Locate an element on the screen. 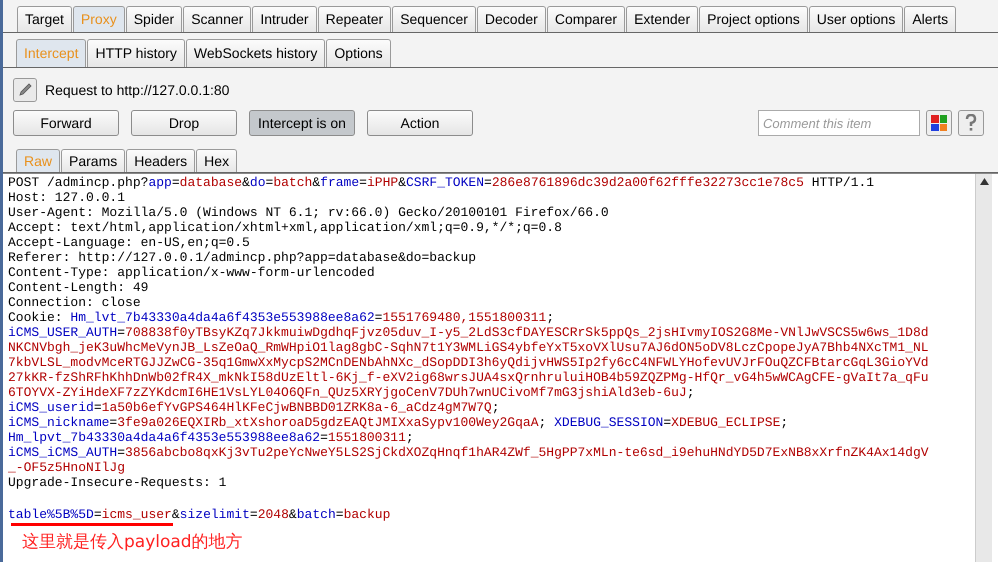 The width and height of the screenshot is (998, 562). request-line: Upgrade-Insecure-Requests: 1 is located at coordinates (117, 482).